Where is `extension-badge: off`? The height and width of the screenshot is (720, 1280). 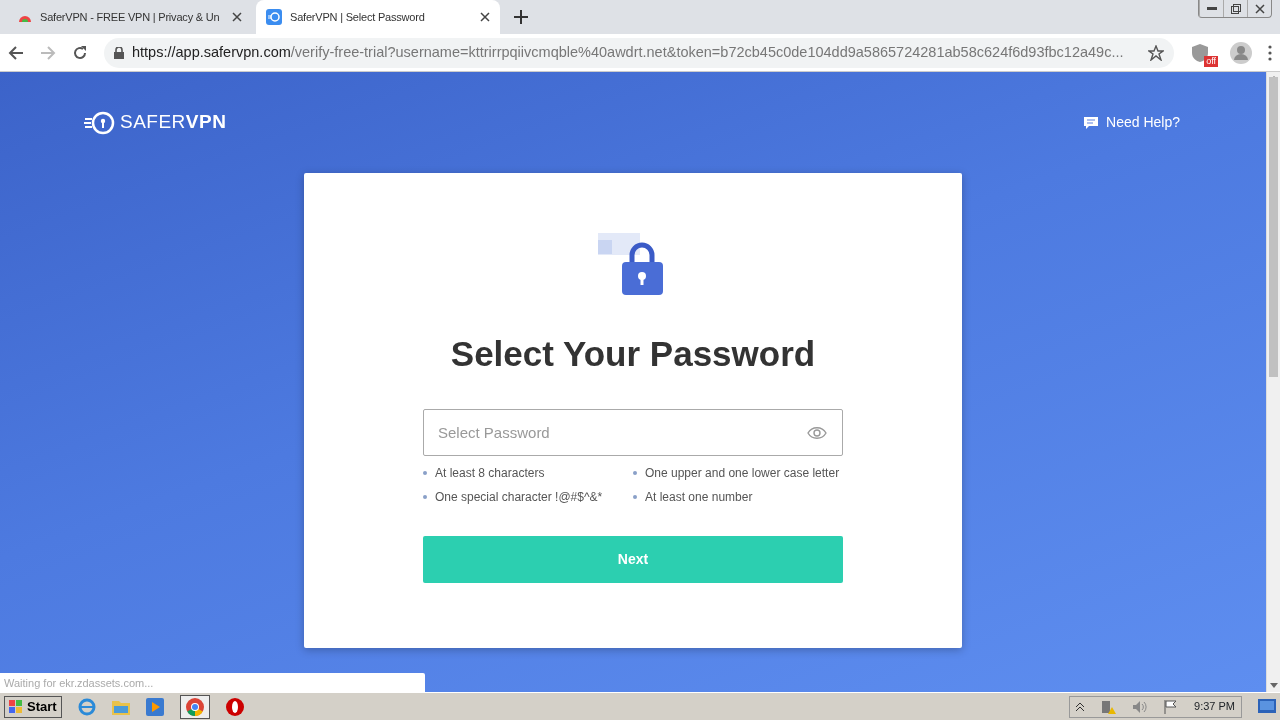
extension-badge: off is located at coordinates (1211, 61).